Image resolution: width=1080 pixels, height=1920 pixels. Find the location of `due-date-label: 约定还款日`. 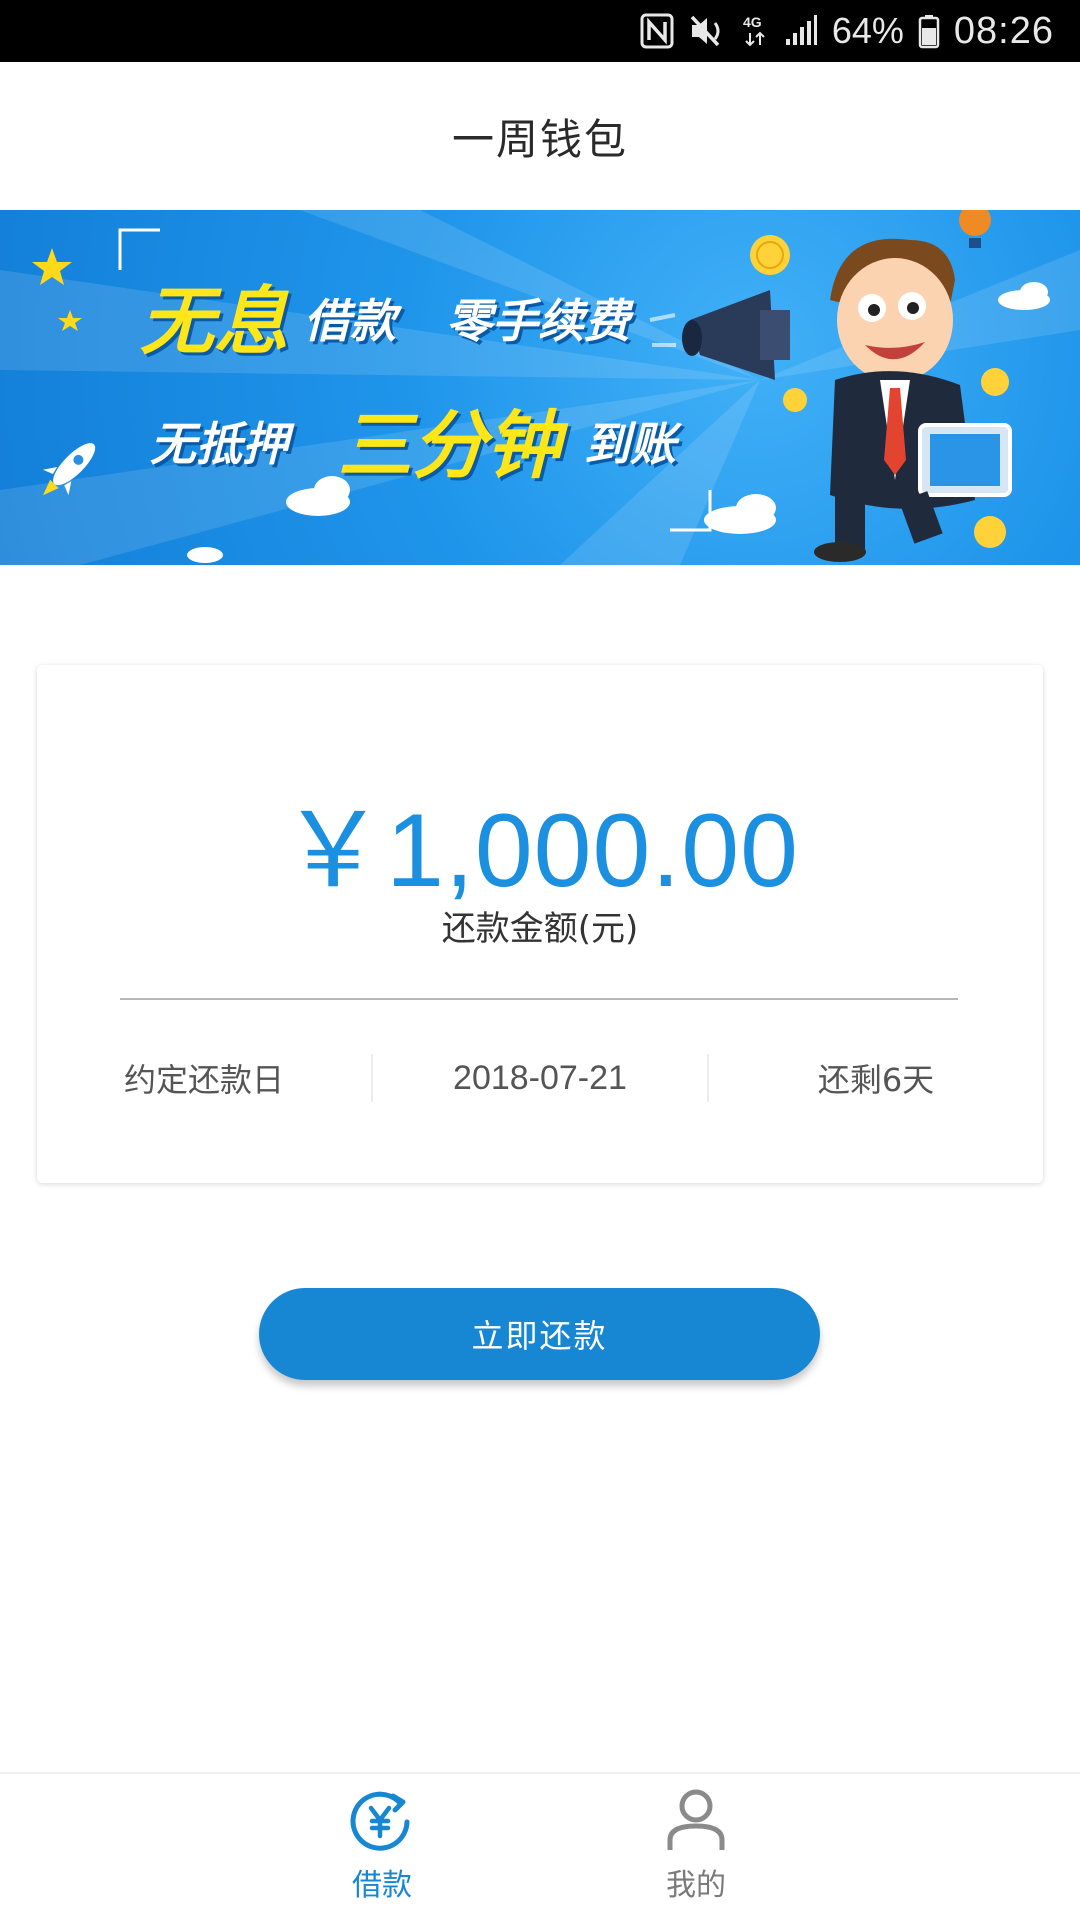

due-date-label: 约定还款日 is located at coordinates (203, 1080).